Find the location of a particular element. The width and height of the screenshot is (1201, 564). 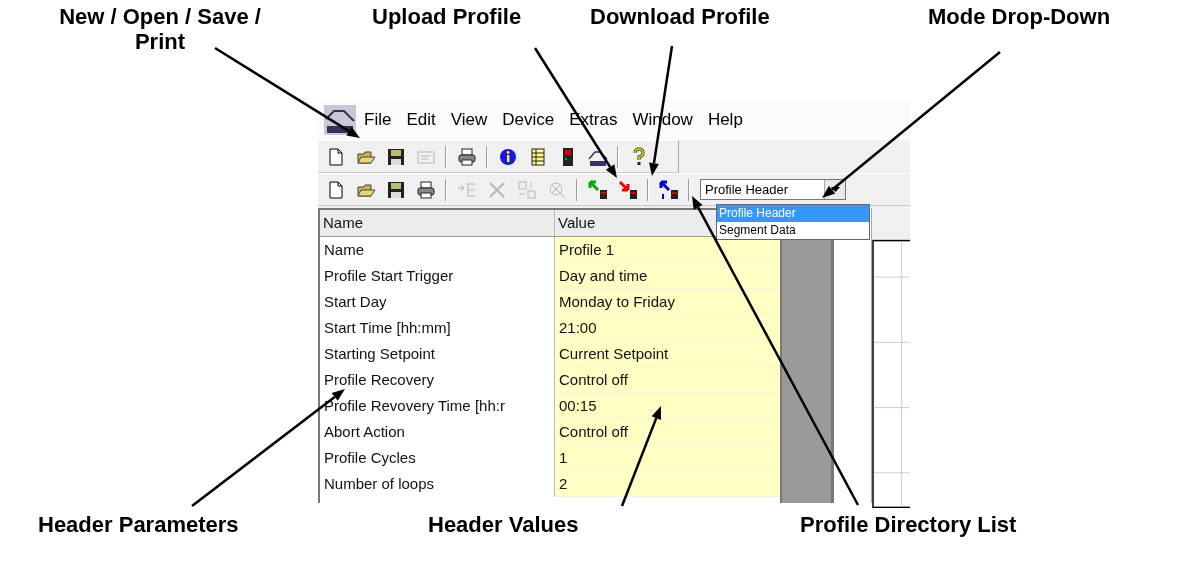

menu-item: Help is located at coordinates (725, 120).